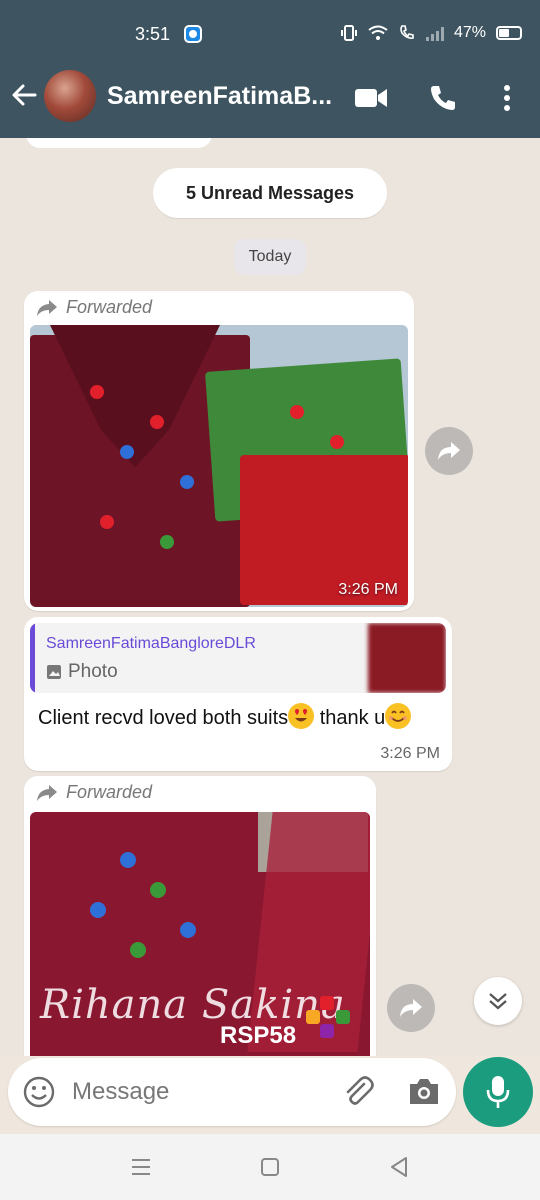 The width and height of the screenshot is (540, 1200). Describe the element at coordinates (141, 1167) in the screenshot. I see `recent-apps-icon` at that location.